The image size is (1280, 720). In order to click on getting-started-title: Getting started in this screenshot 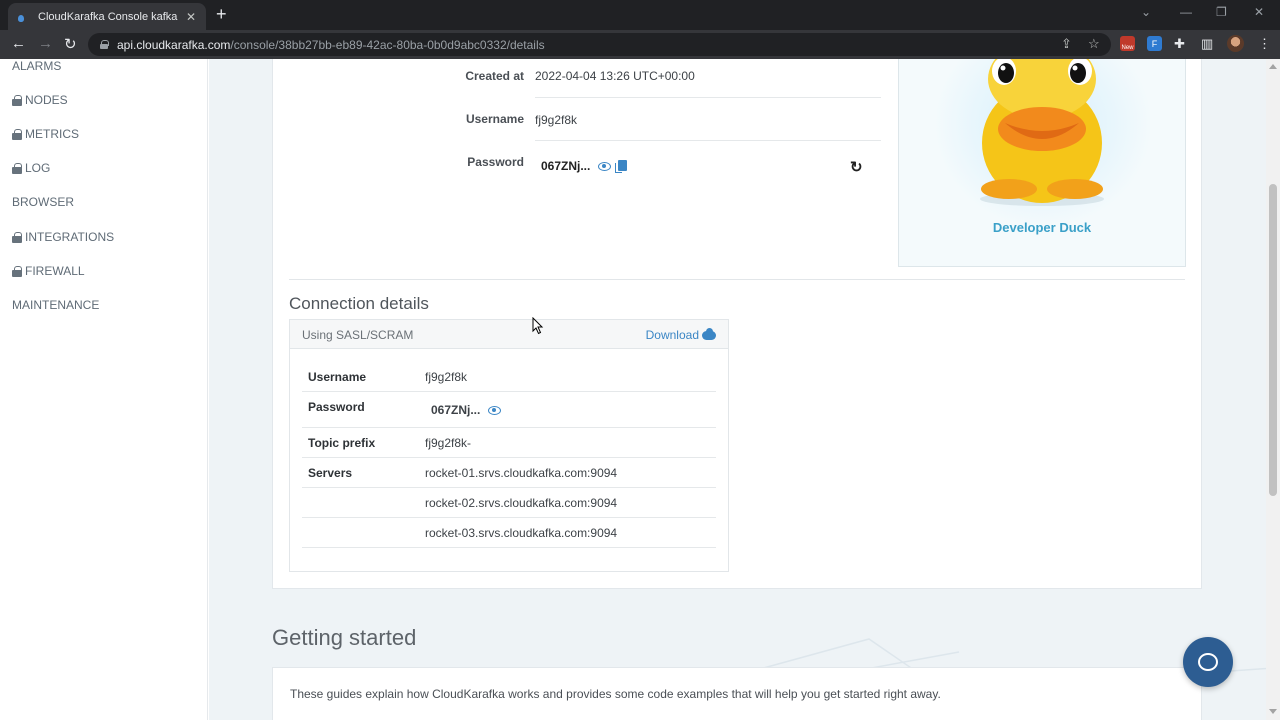, I will do `click(344, 637)`.